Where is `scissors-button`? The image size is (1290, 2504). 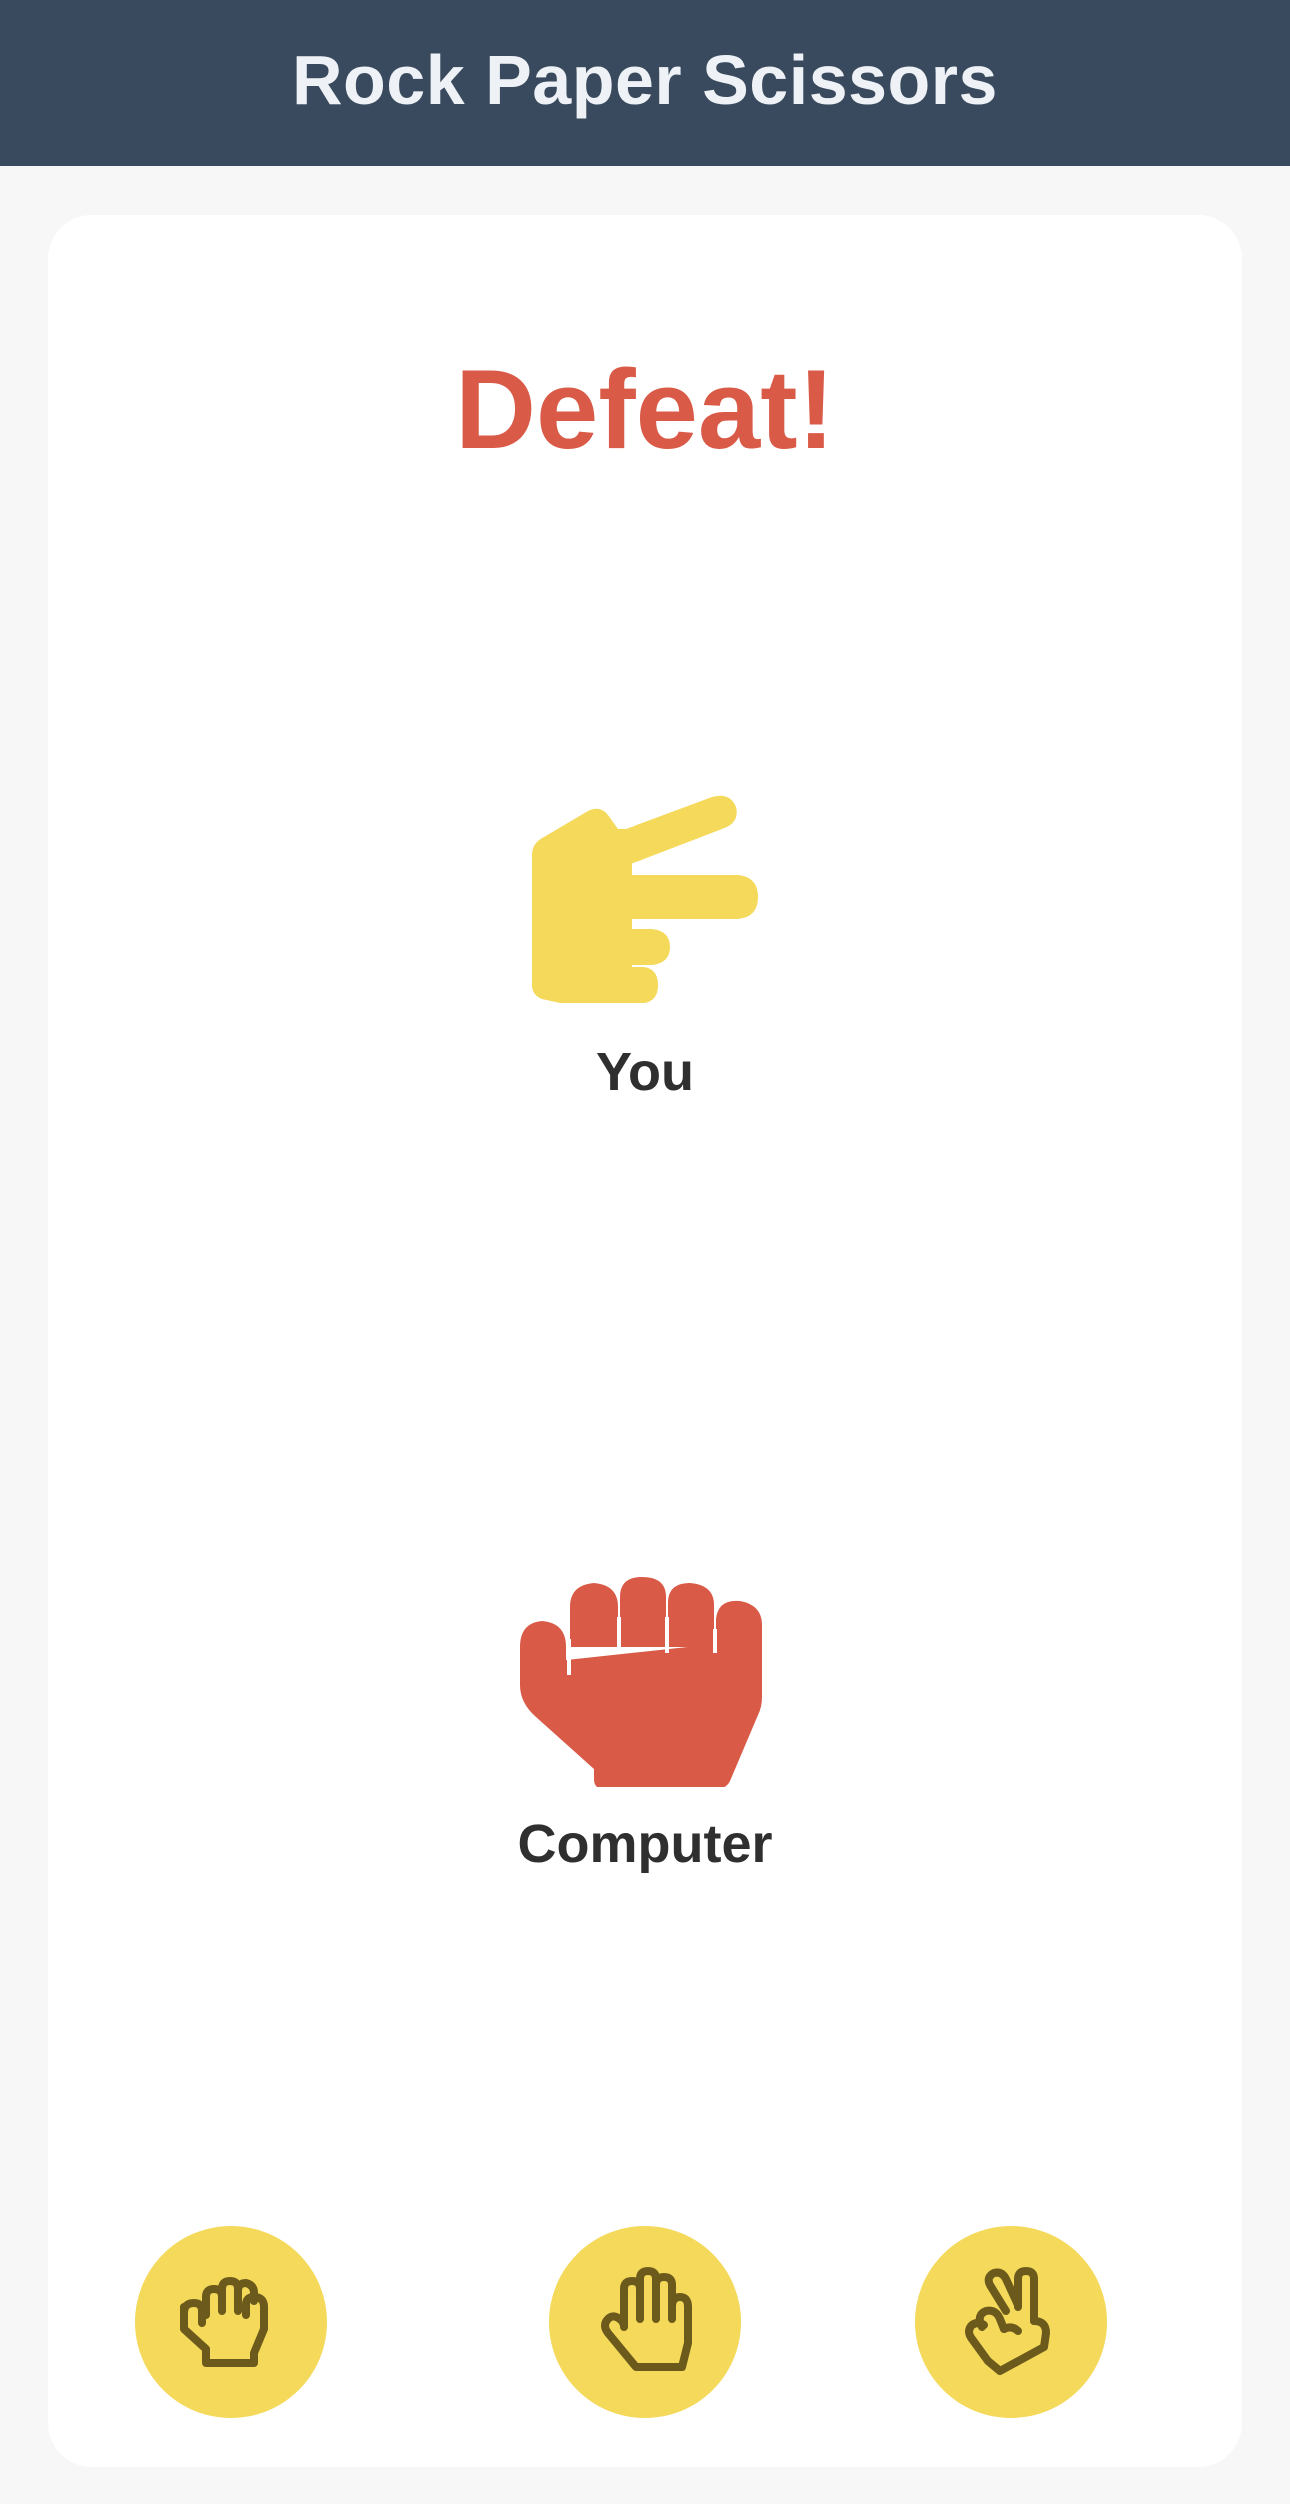 scissors-button is located at coordinates (1011, 2322).